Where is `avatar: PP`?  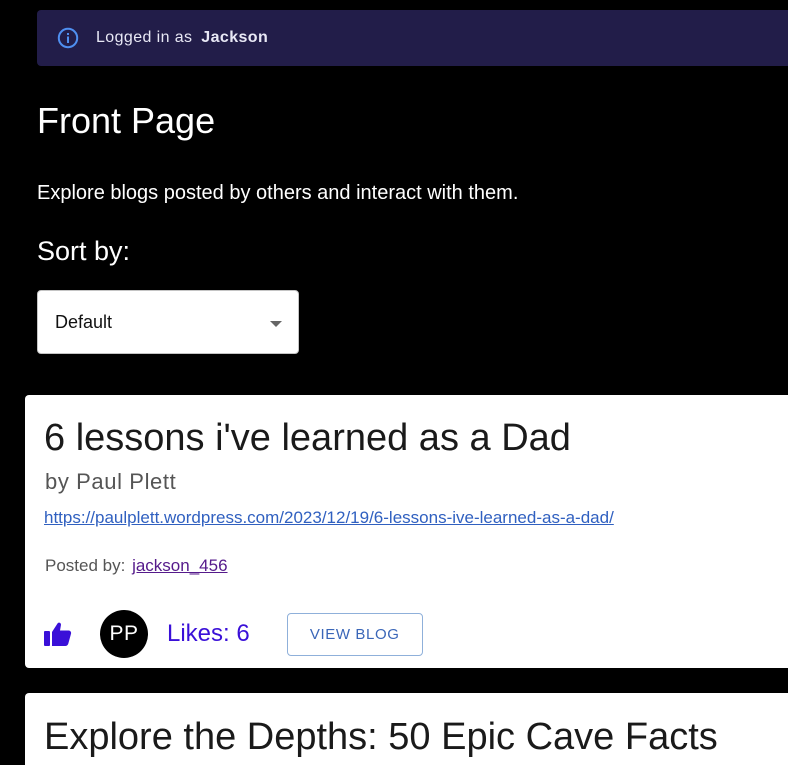 avatar: PP is located at coordinates (124, 634).